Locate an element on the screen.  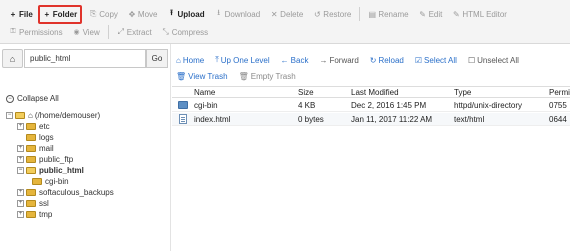
file-modified: Jan 11, 2017 11:22 AM is located at coordinates (392, 119).